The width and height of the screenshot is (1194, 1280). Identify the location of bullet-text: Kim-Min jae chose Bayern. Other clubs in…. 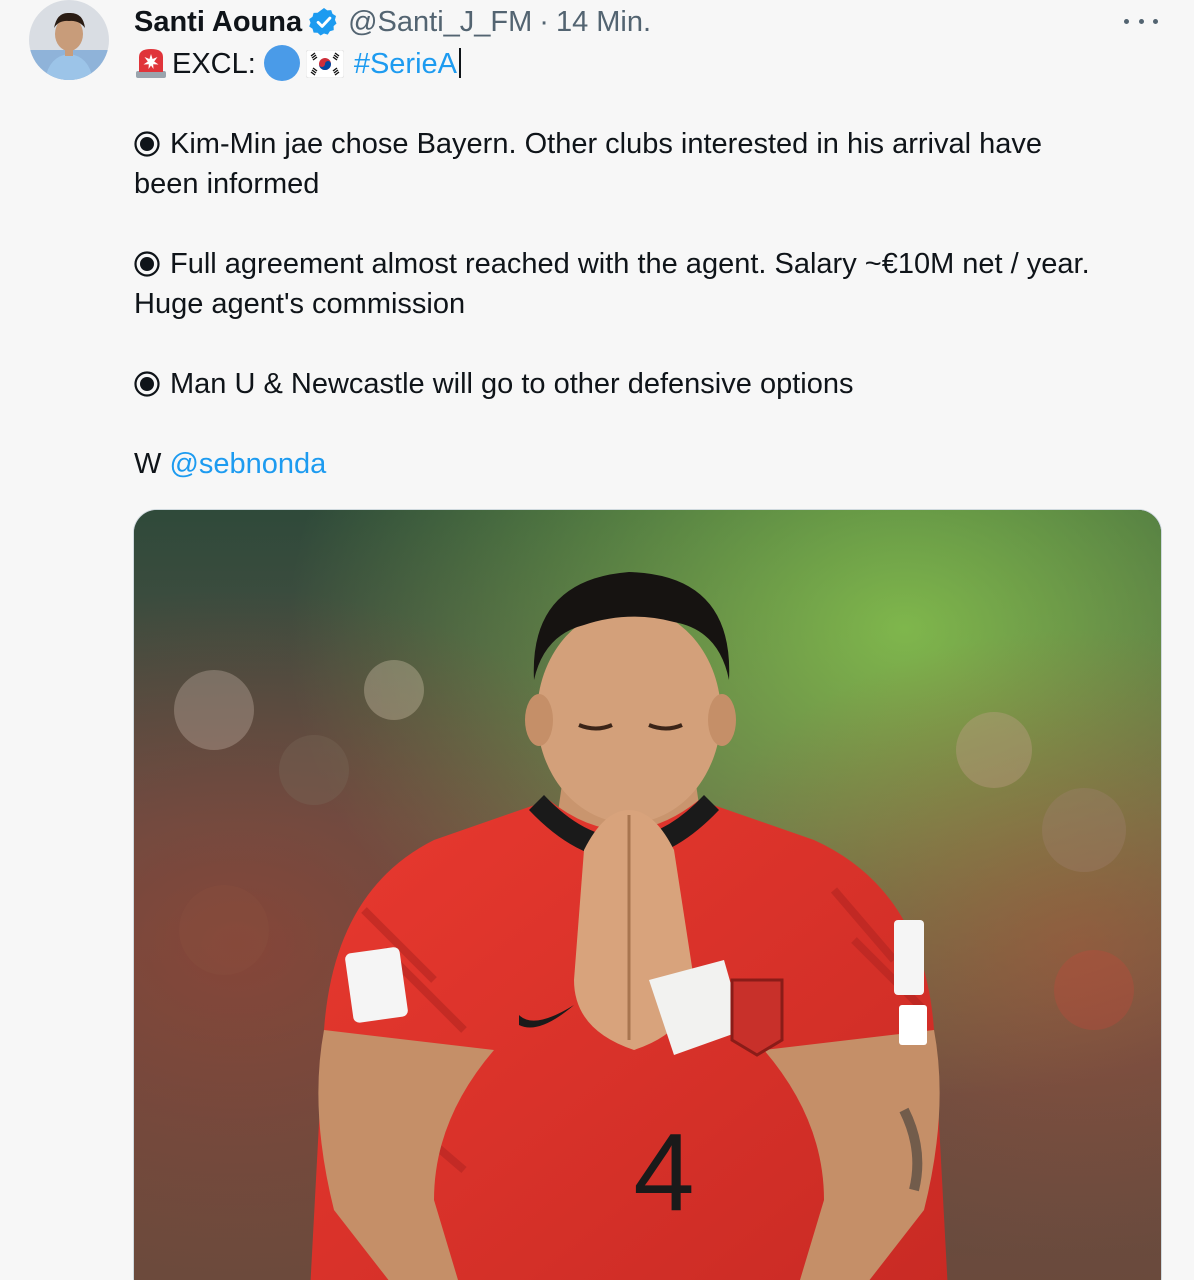
(606, 144).